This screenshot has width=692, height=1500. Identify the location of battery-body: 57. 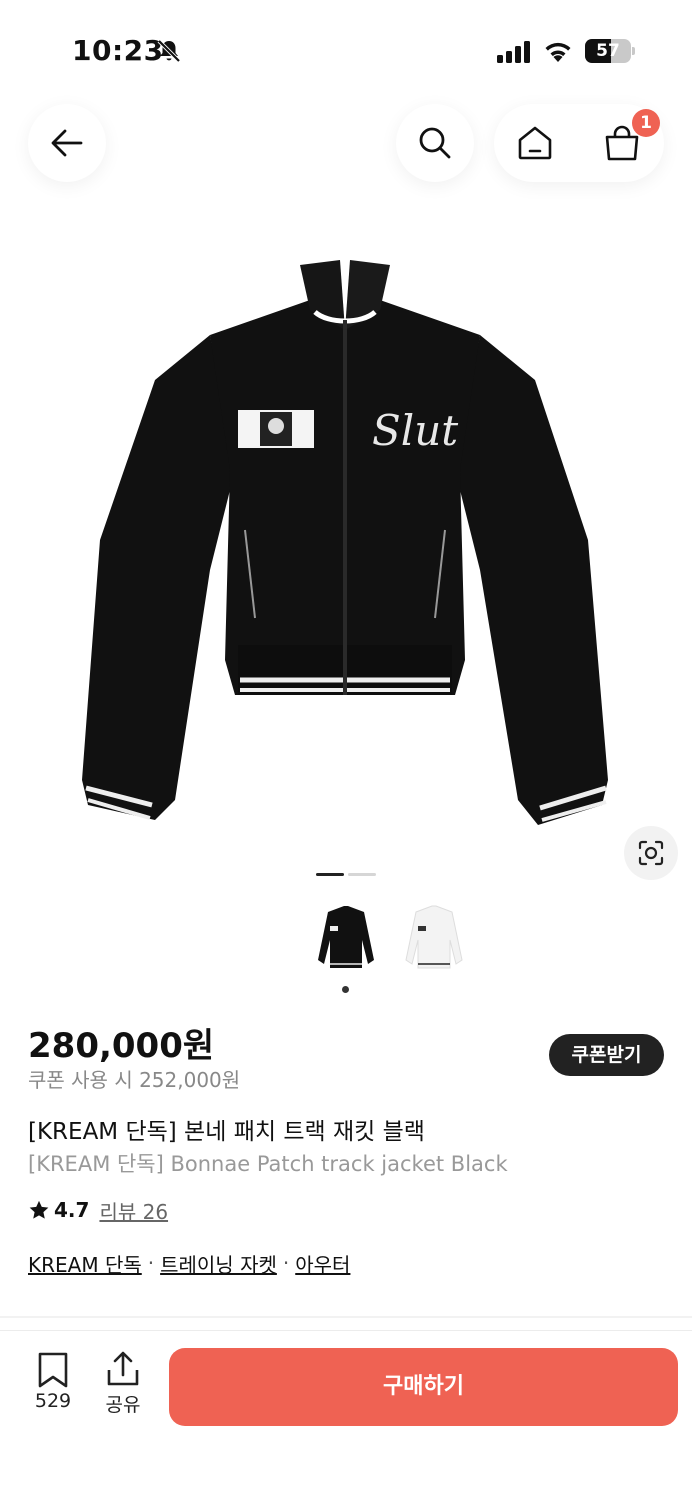
(608, 51).